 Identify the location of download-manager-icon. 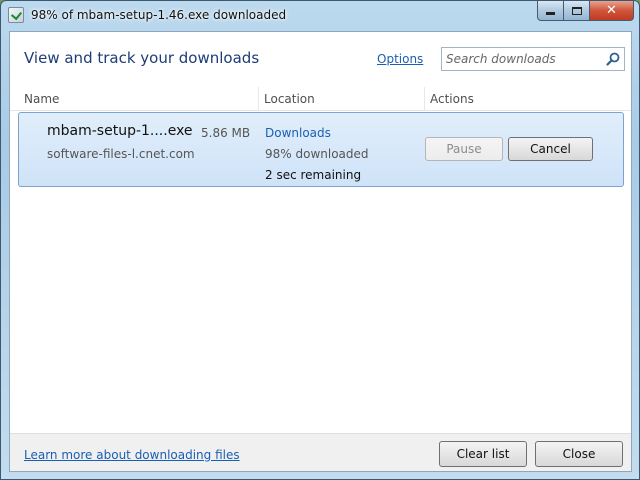
(16, 15).